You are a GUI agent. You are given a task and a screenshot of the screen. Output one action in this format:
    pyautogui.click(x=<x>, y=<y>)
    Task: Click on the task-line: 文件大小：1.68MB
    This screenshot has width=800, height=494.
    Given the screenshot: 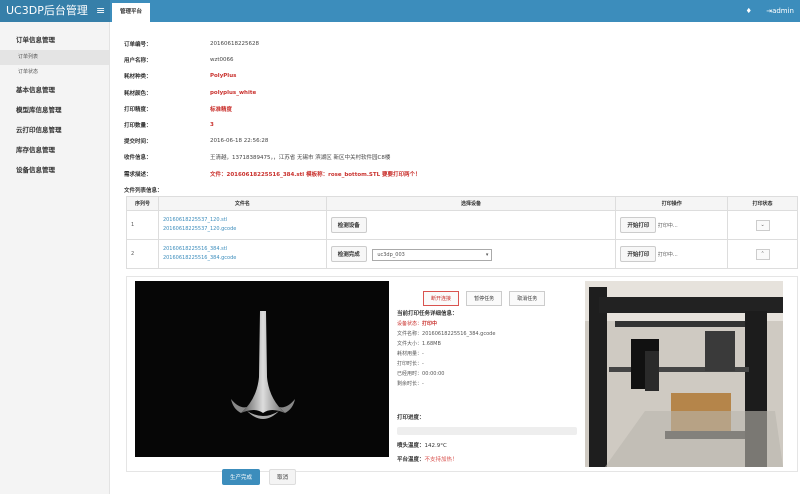 What is the action you would take?
    pyautogui.click(x=419, y=344)
    